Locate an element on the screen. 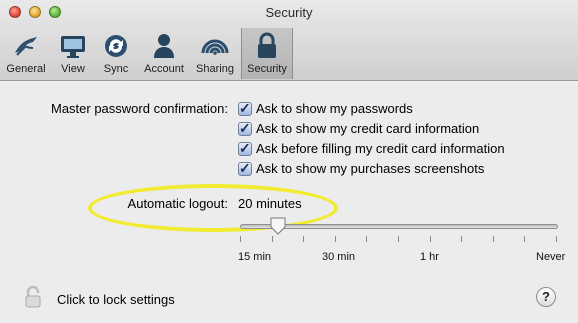 This screenshot has height=323, width=578. tab-general: General is located at coordinates (26, 53).